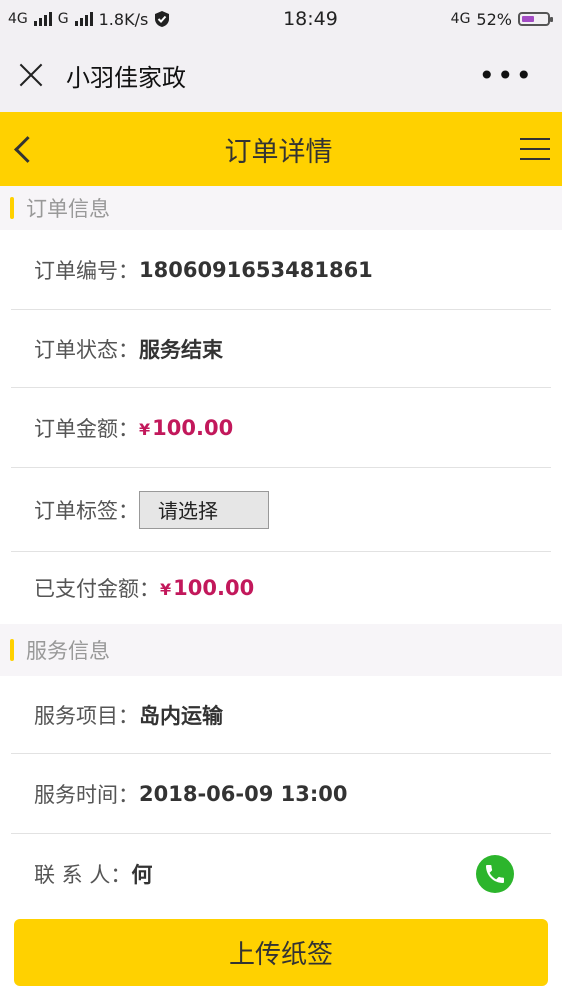 The height and width of the screenshot is (1000, 562). I want to click on bottom-bar: 上传纸签, so click(281, 953).